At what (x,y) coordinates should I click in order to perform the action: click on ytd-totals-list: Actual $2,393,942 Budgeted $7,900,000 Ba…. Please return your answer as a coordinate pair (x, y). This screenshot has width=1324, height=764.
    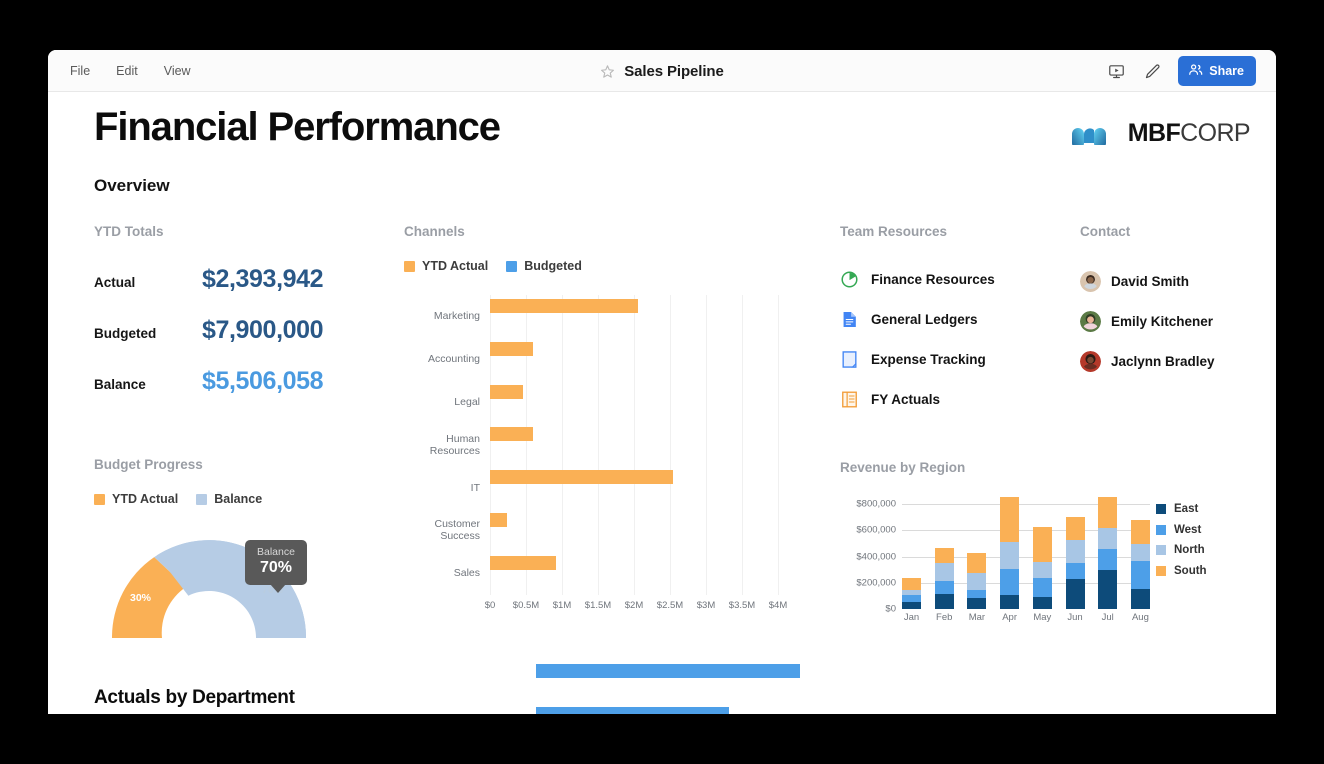
    Looking at the image, I should click on (244, 341).